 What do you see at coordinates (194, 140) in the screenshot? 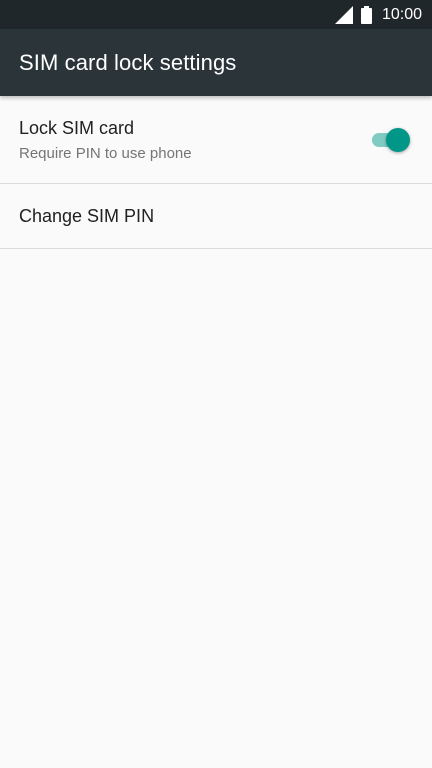
I see `lock-sim-card-text: Lock SIM card Require PIN to use phone` at bounding box center [194, 140].